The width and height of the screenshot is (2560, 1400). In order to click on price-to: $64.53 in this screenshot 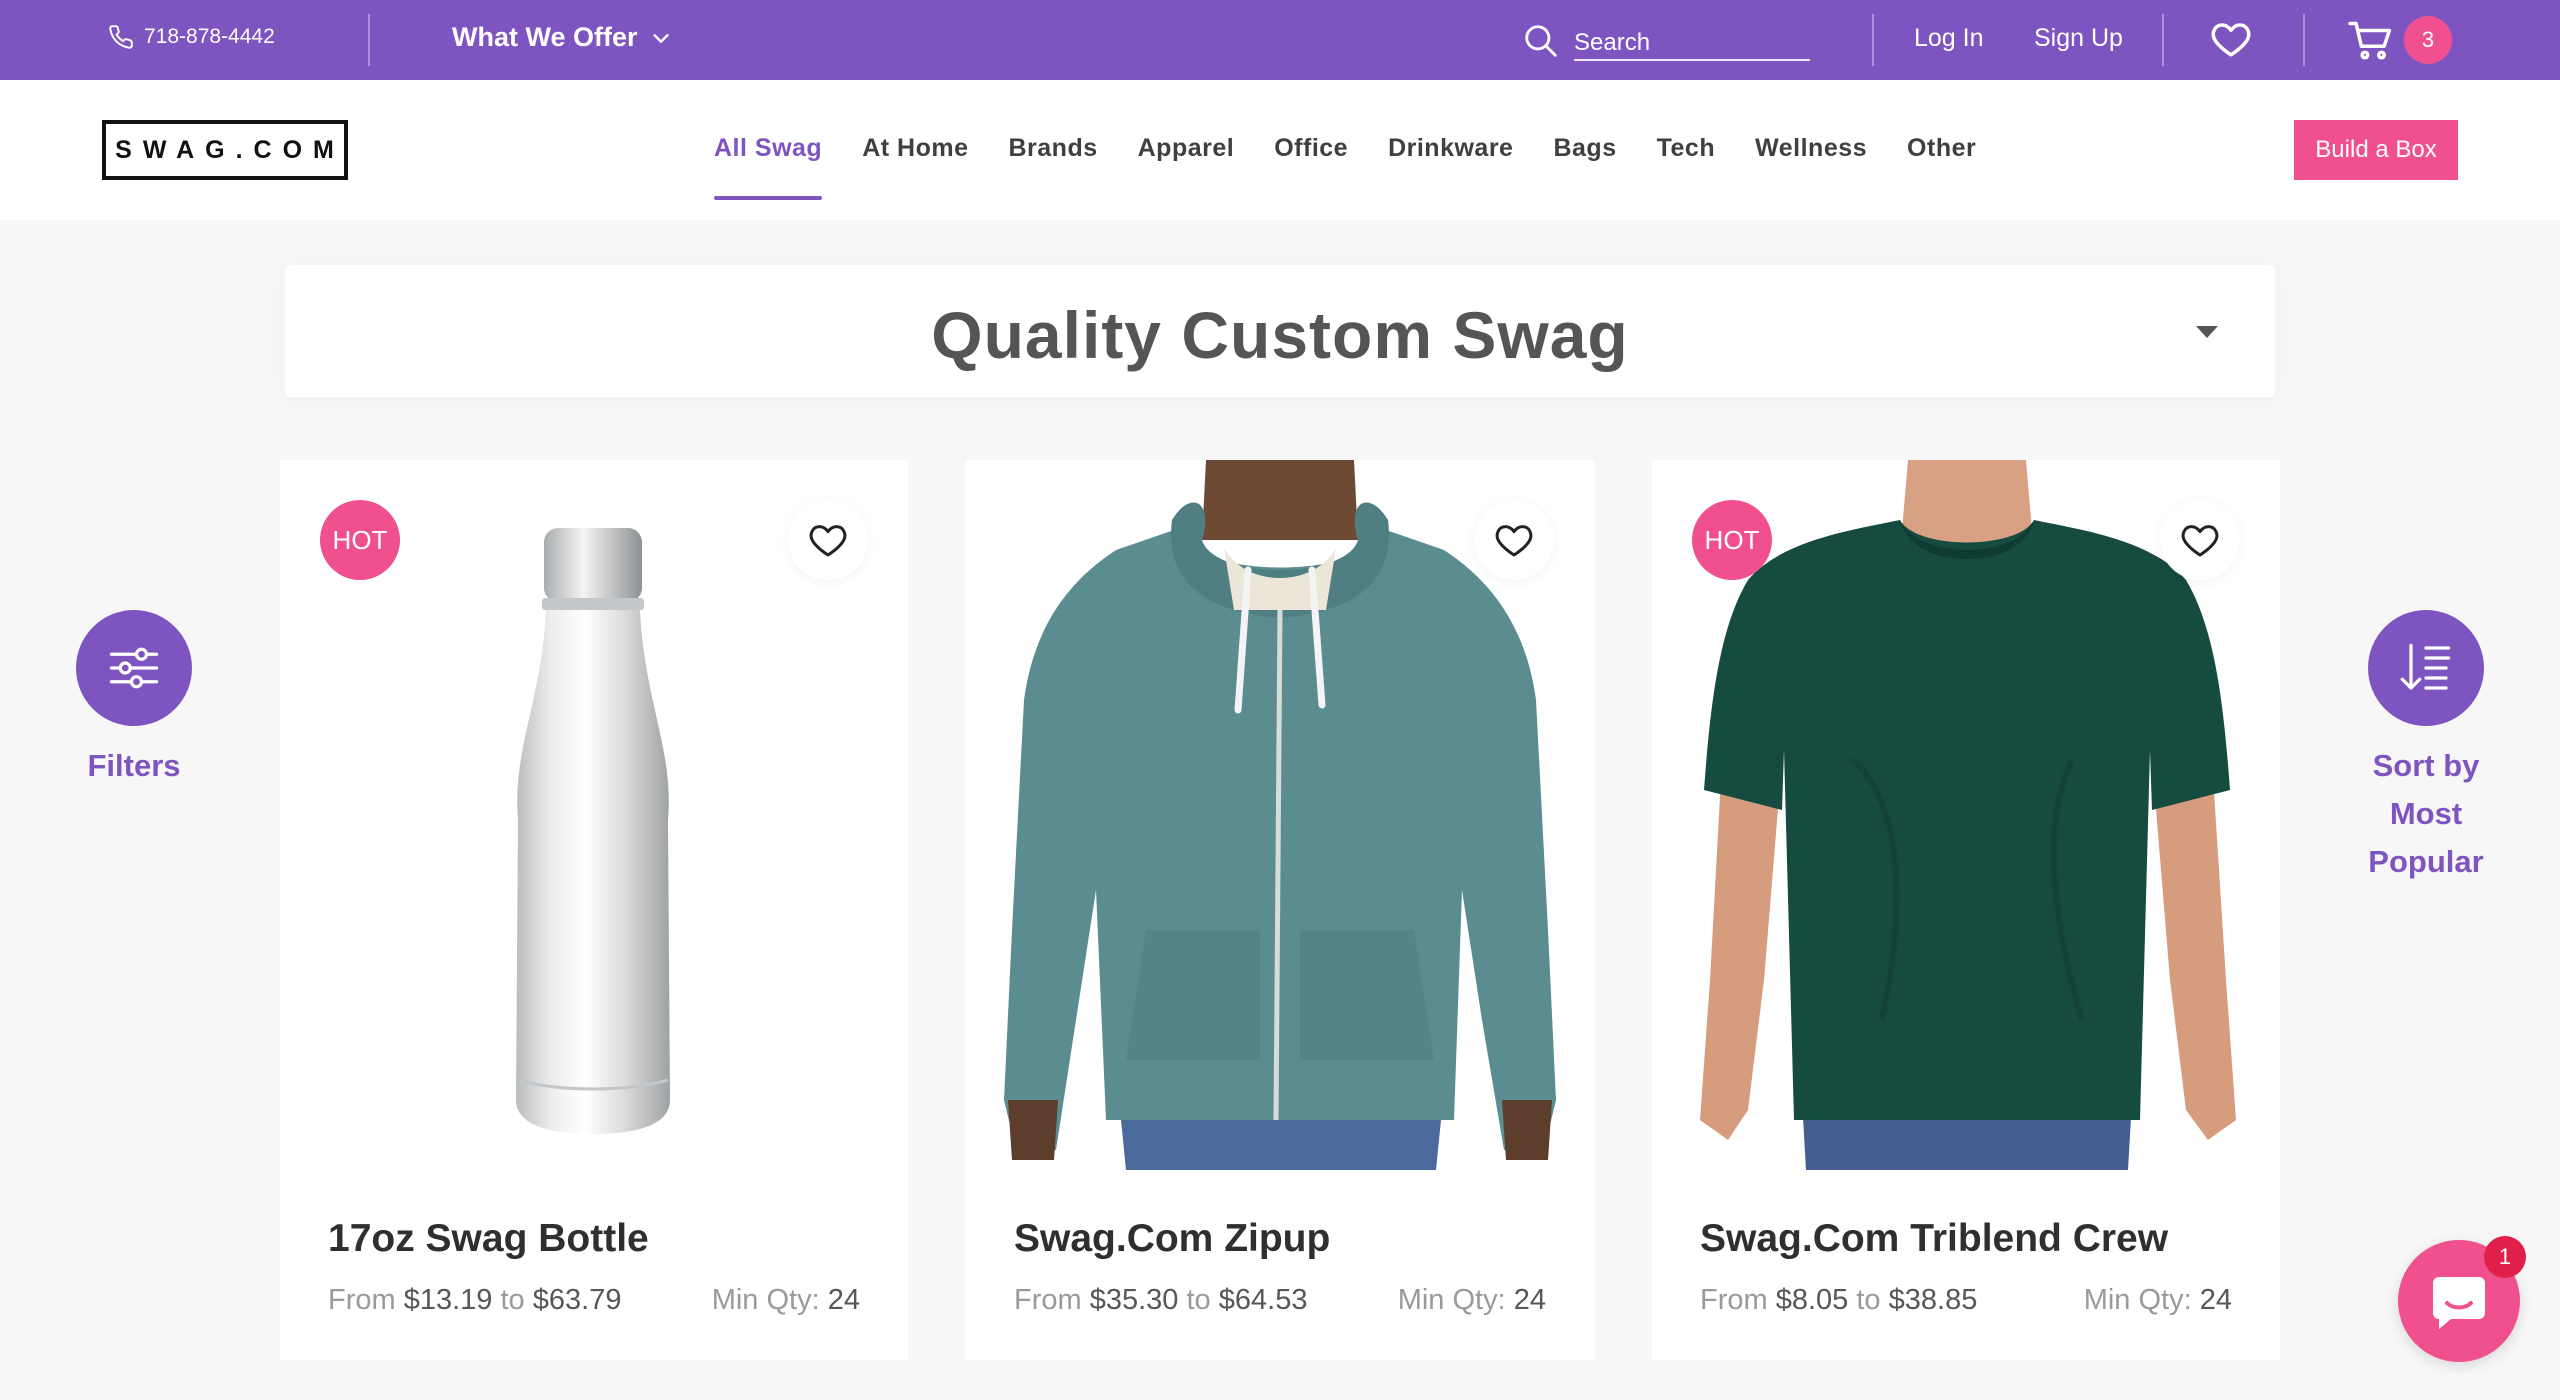, I will do `click(1263, 1300)`.